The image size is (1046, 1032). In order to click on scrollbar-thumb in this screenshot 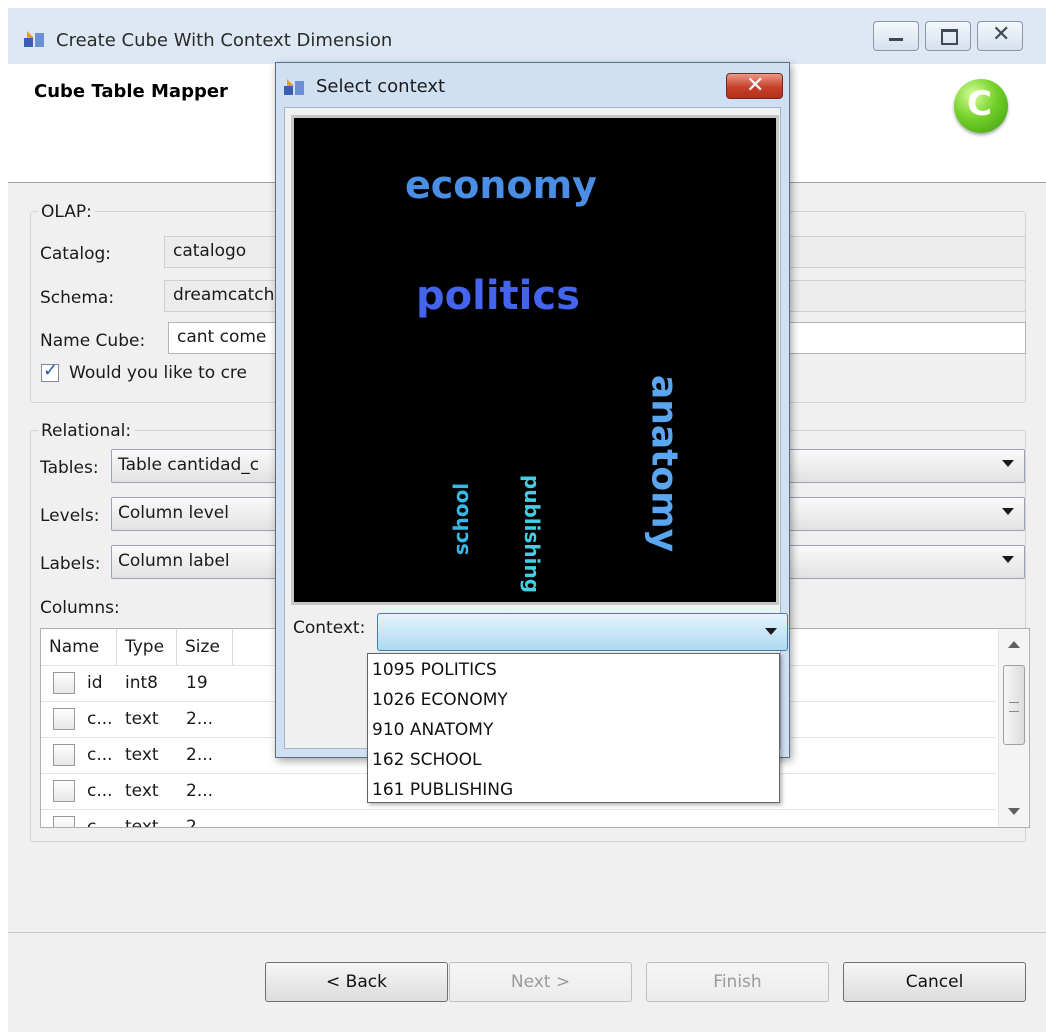, I will do `click(1014, 705)`.